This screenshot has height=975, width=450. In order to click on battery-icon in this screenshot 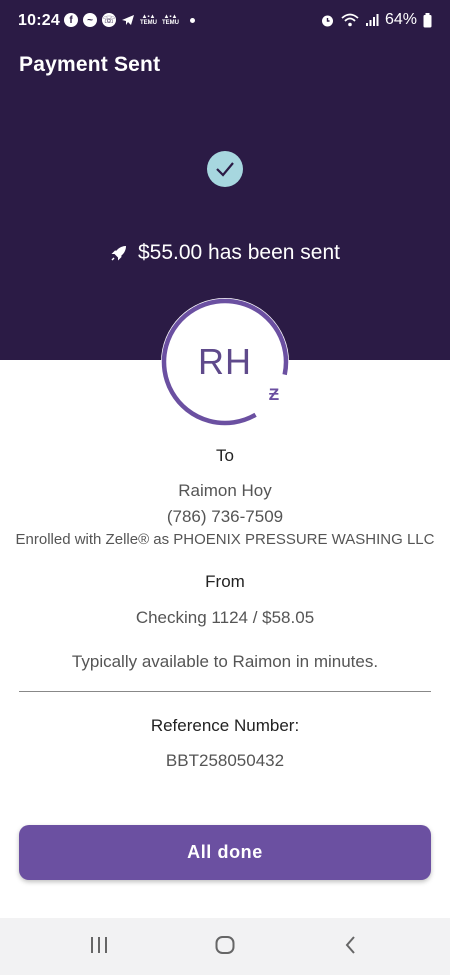, I will do `click(427, 19)`.